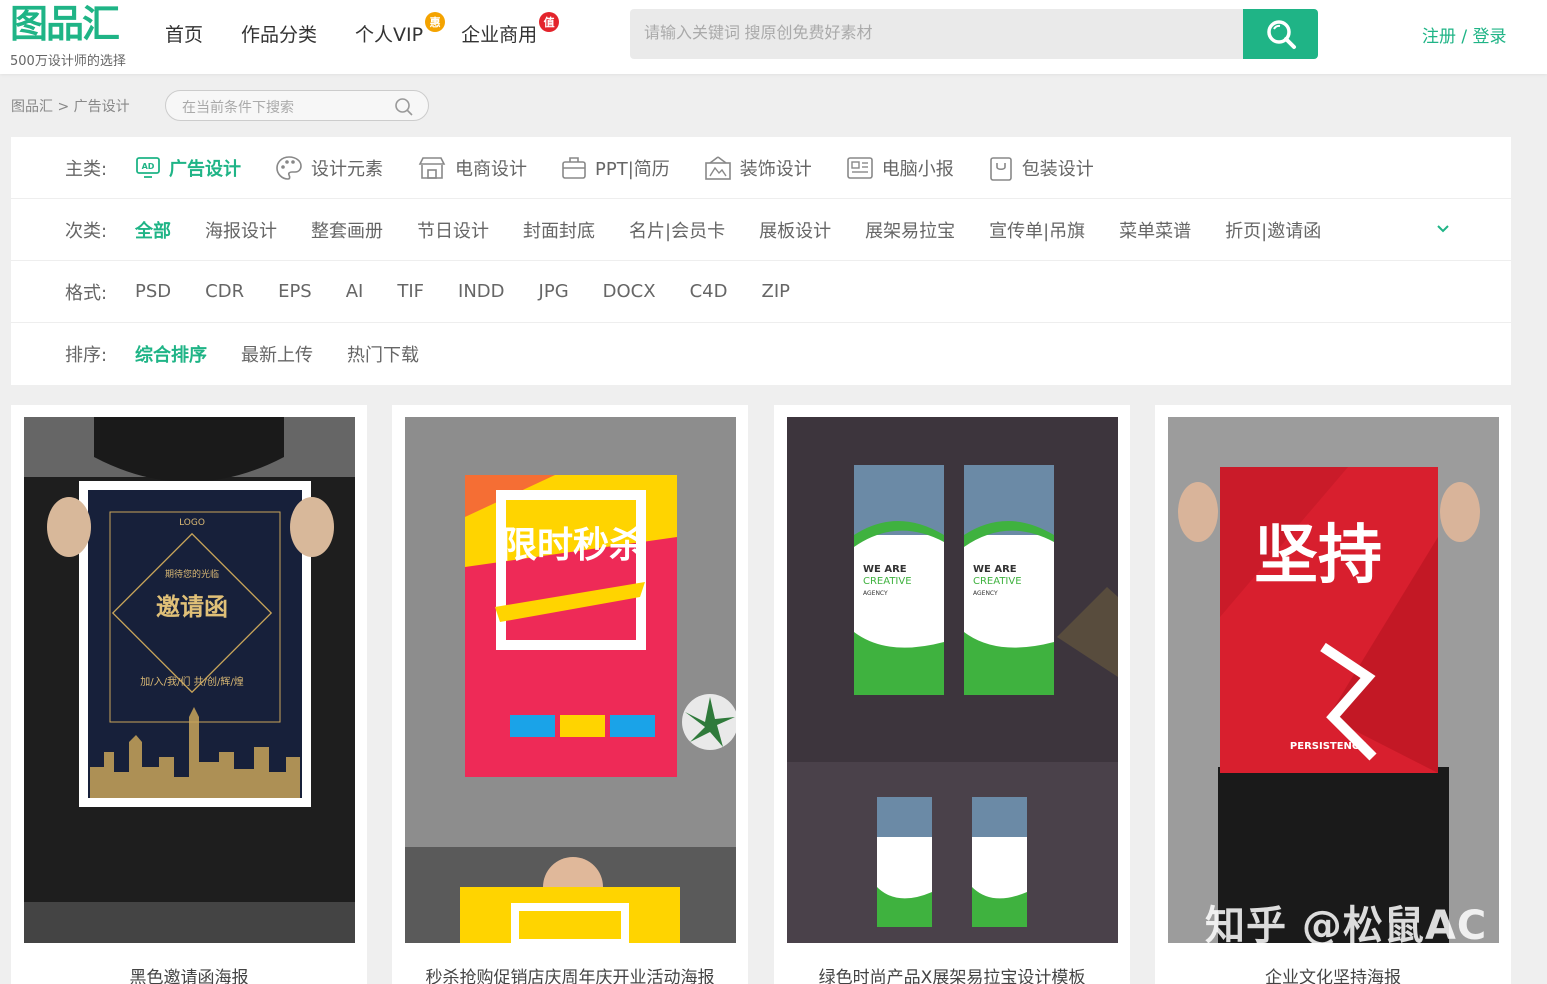 This screenshot has height=984, width=1547. I want to click on card-thumbnail: LOGO 期待您的光临 邀请函 加/入/我/们 共/创/辉/煌, so click(189, 680).